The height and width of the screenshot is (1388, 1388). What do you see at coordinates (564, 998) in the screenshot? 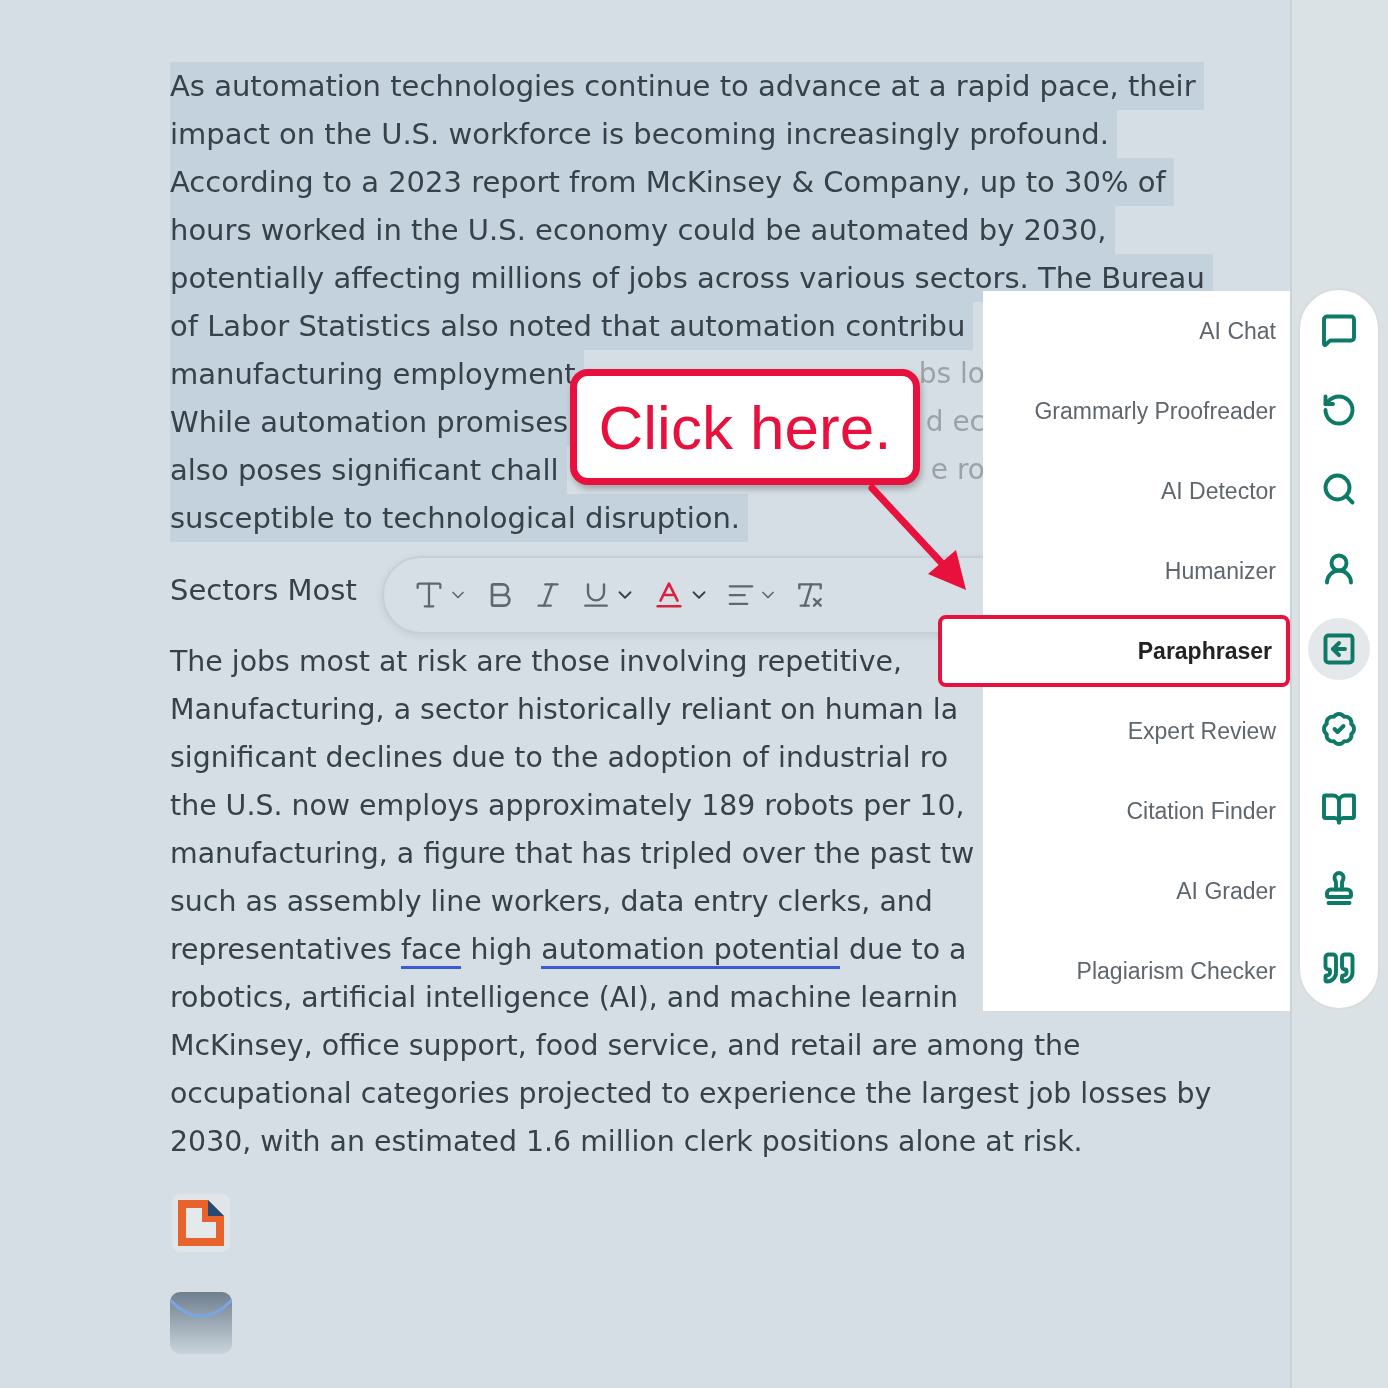
I see `paragraph-line: robotics, artificial intelligence (AI), and machine learnin` at bounding box center [564, 998].